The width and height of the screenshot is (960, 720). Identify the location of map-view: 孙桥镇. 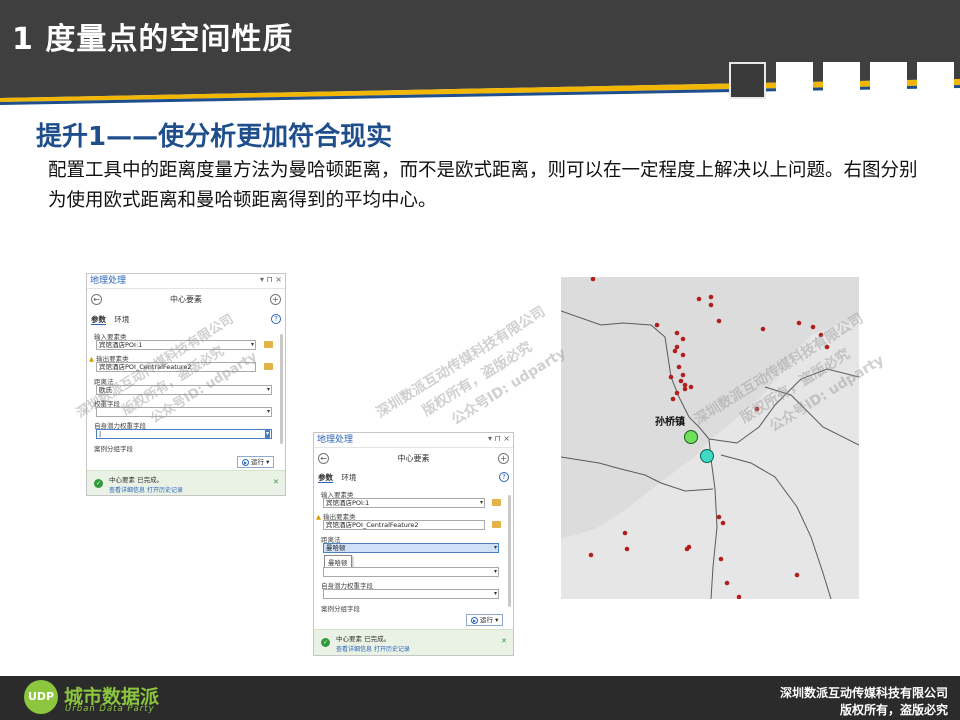
(710, 438).